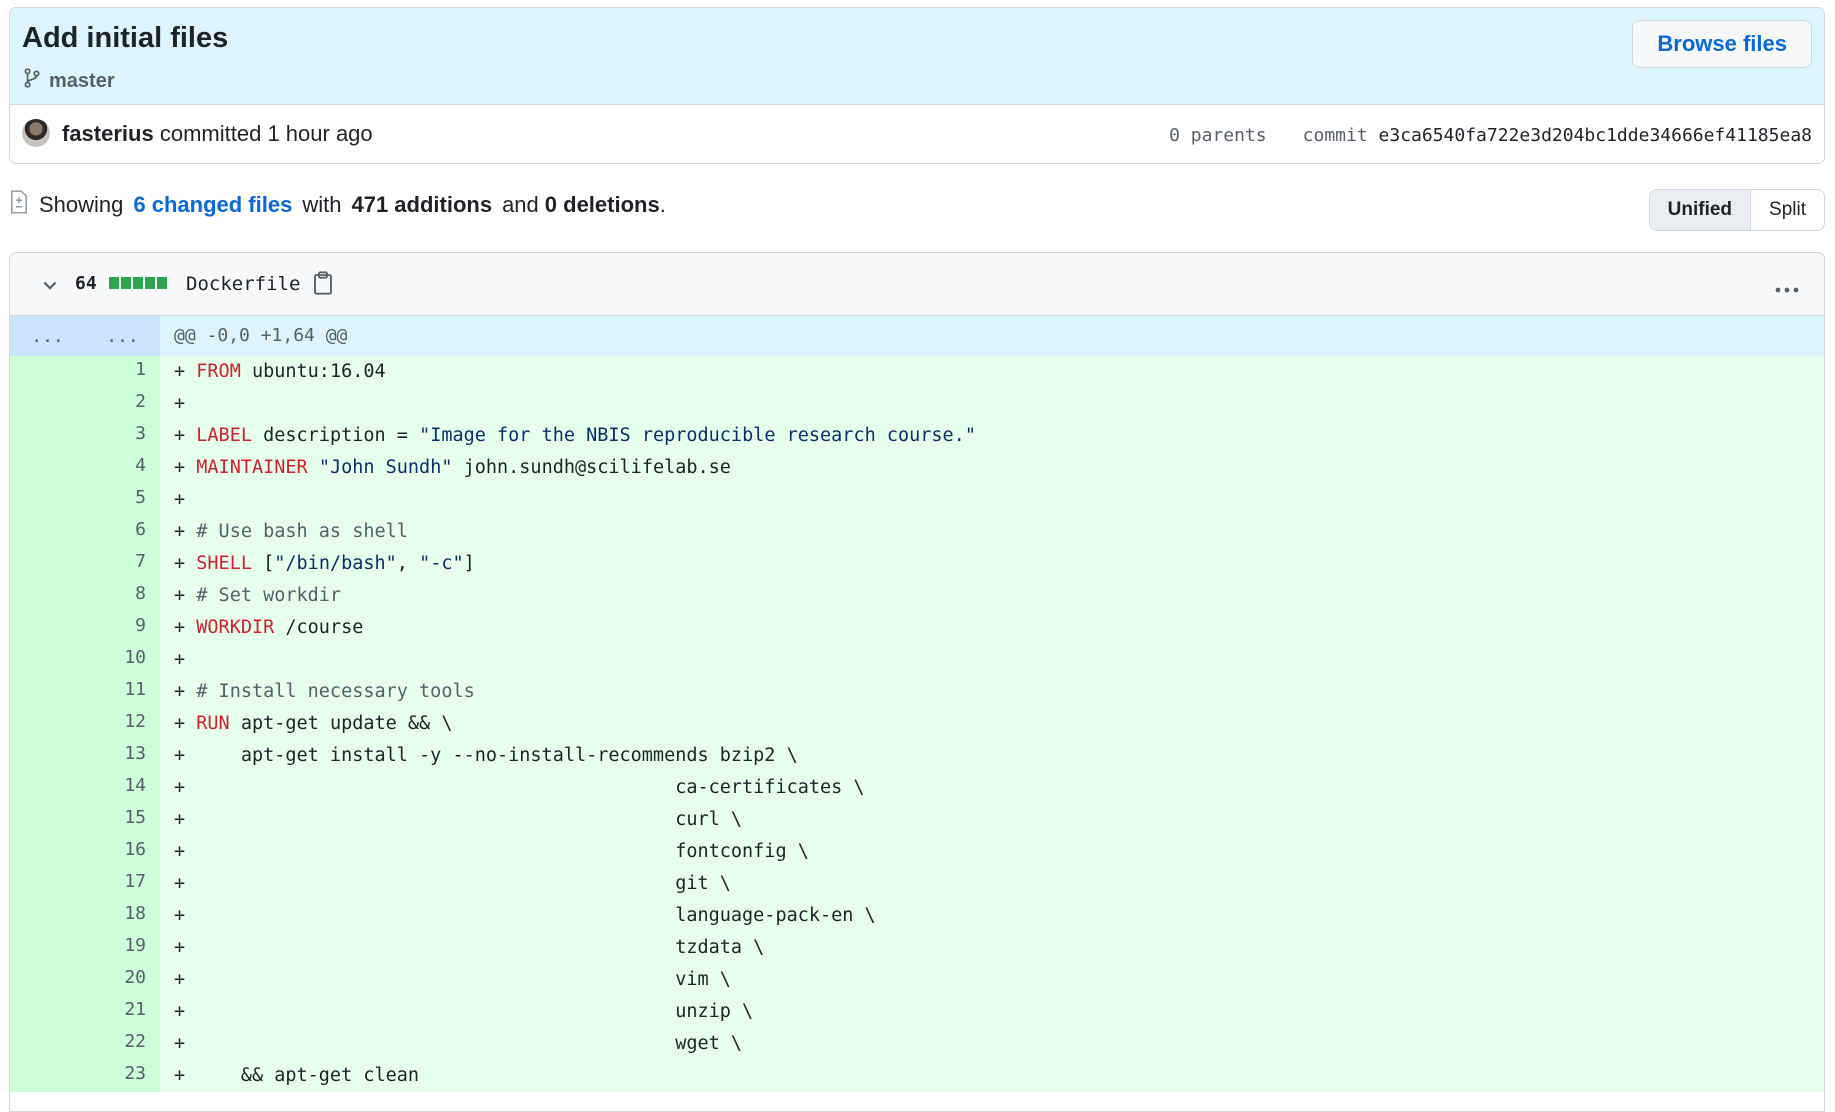 The image size is (1835, 1112). I want to click on code-line: + curl \, so click(992, 820).